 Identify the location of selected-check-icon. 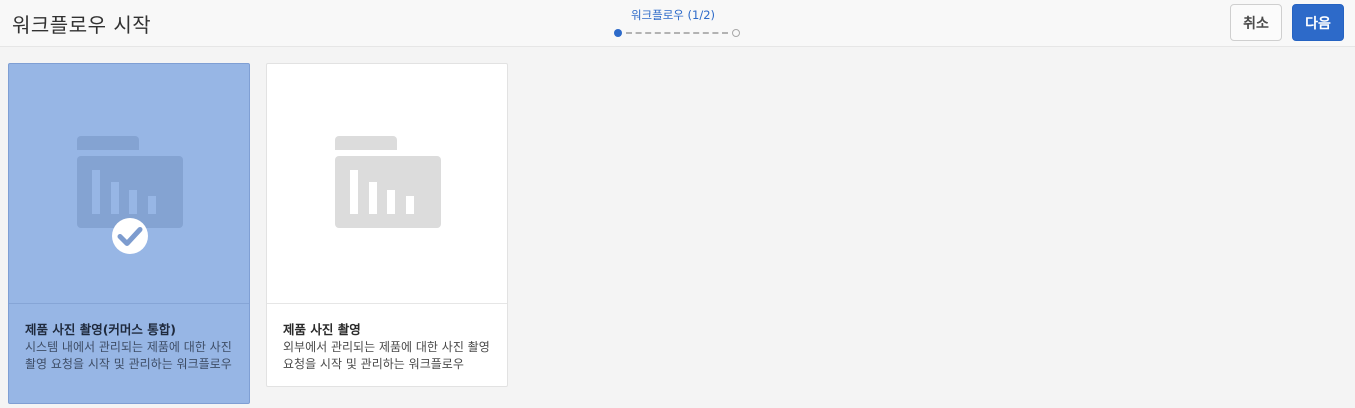
(130, 236).